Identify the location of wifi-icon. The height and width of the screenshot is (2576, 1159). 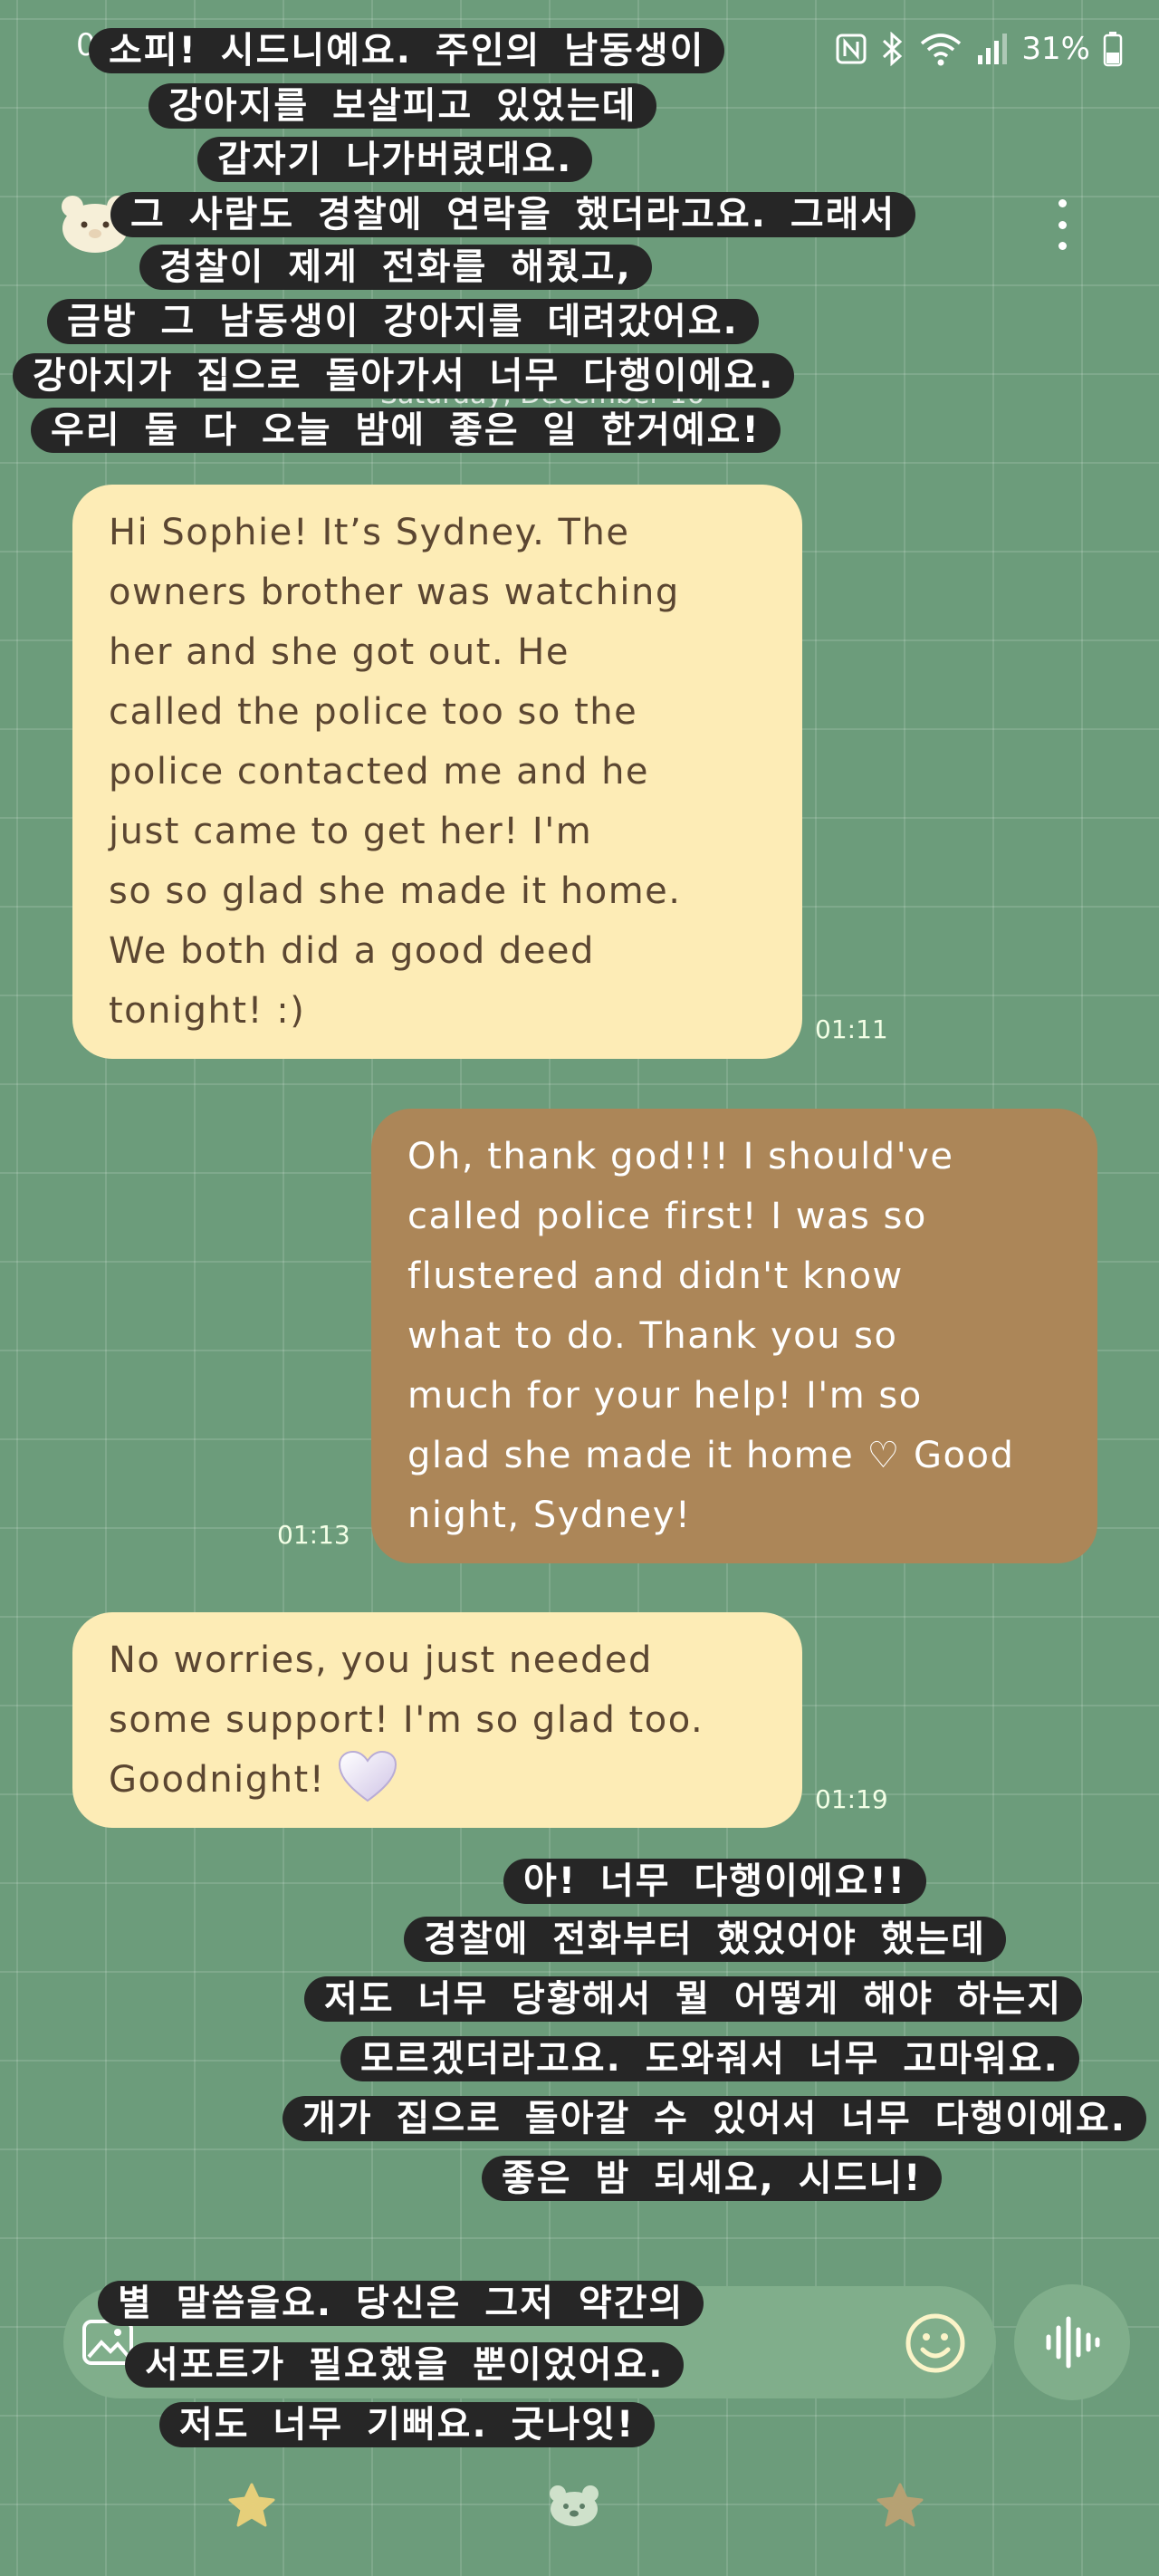
(941, 50).